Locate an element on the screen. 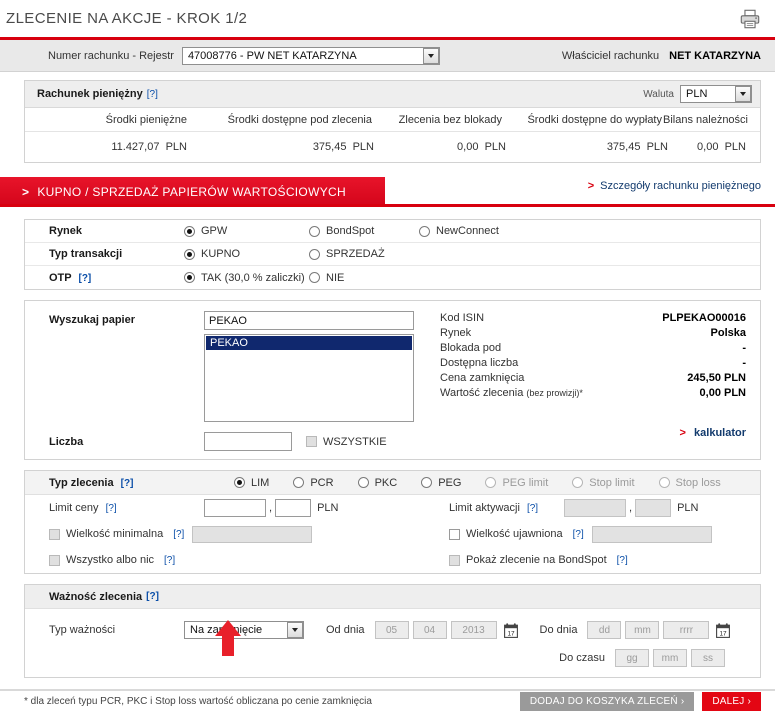 The height and width of the screenshot is (716, 775). row-rynek: Rynek GPW BondSpot NewConnect is located at coordinates (392, 231).